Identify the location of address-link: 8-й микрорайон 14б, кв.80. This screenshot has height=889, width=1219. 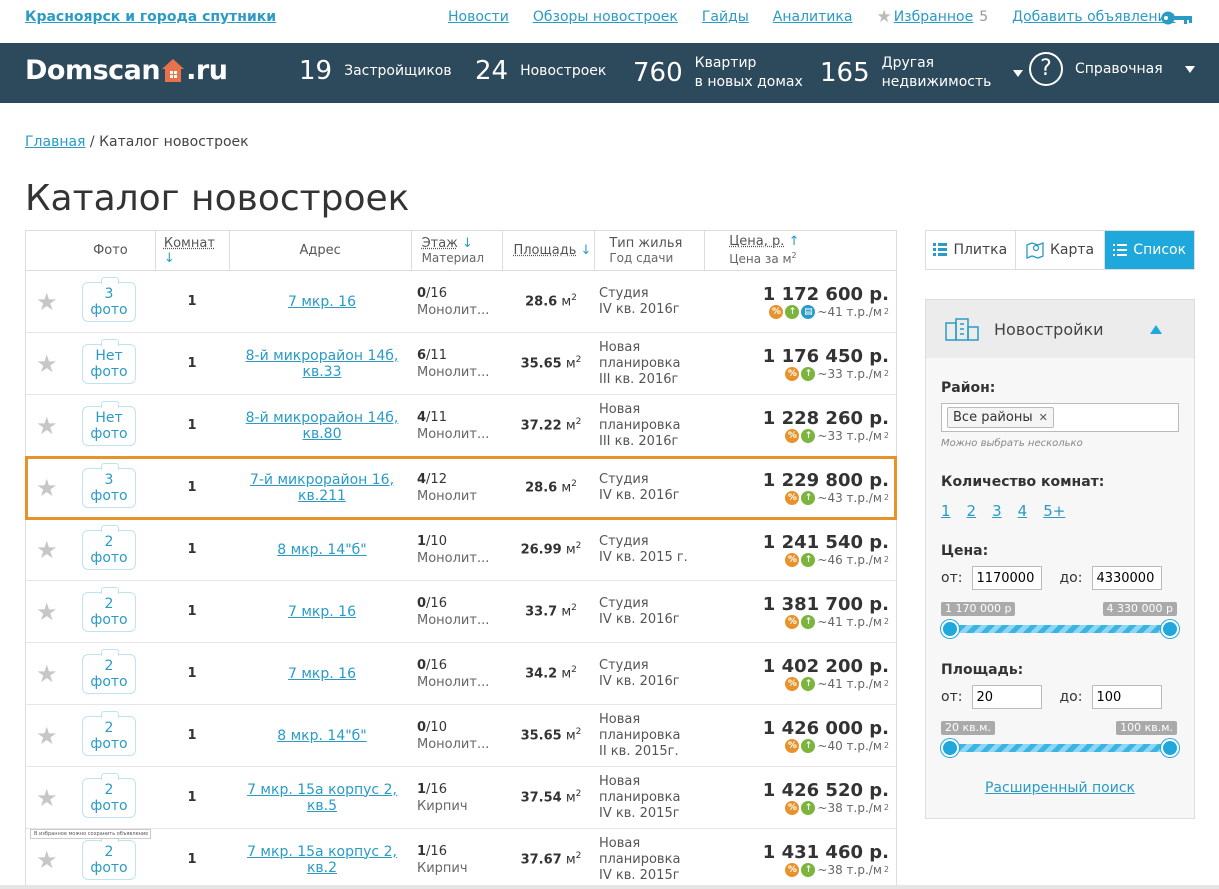
(322, 426).